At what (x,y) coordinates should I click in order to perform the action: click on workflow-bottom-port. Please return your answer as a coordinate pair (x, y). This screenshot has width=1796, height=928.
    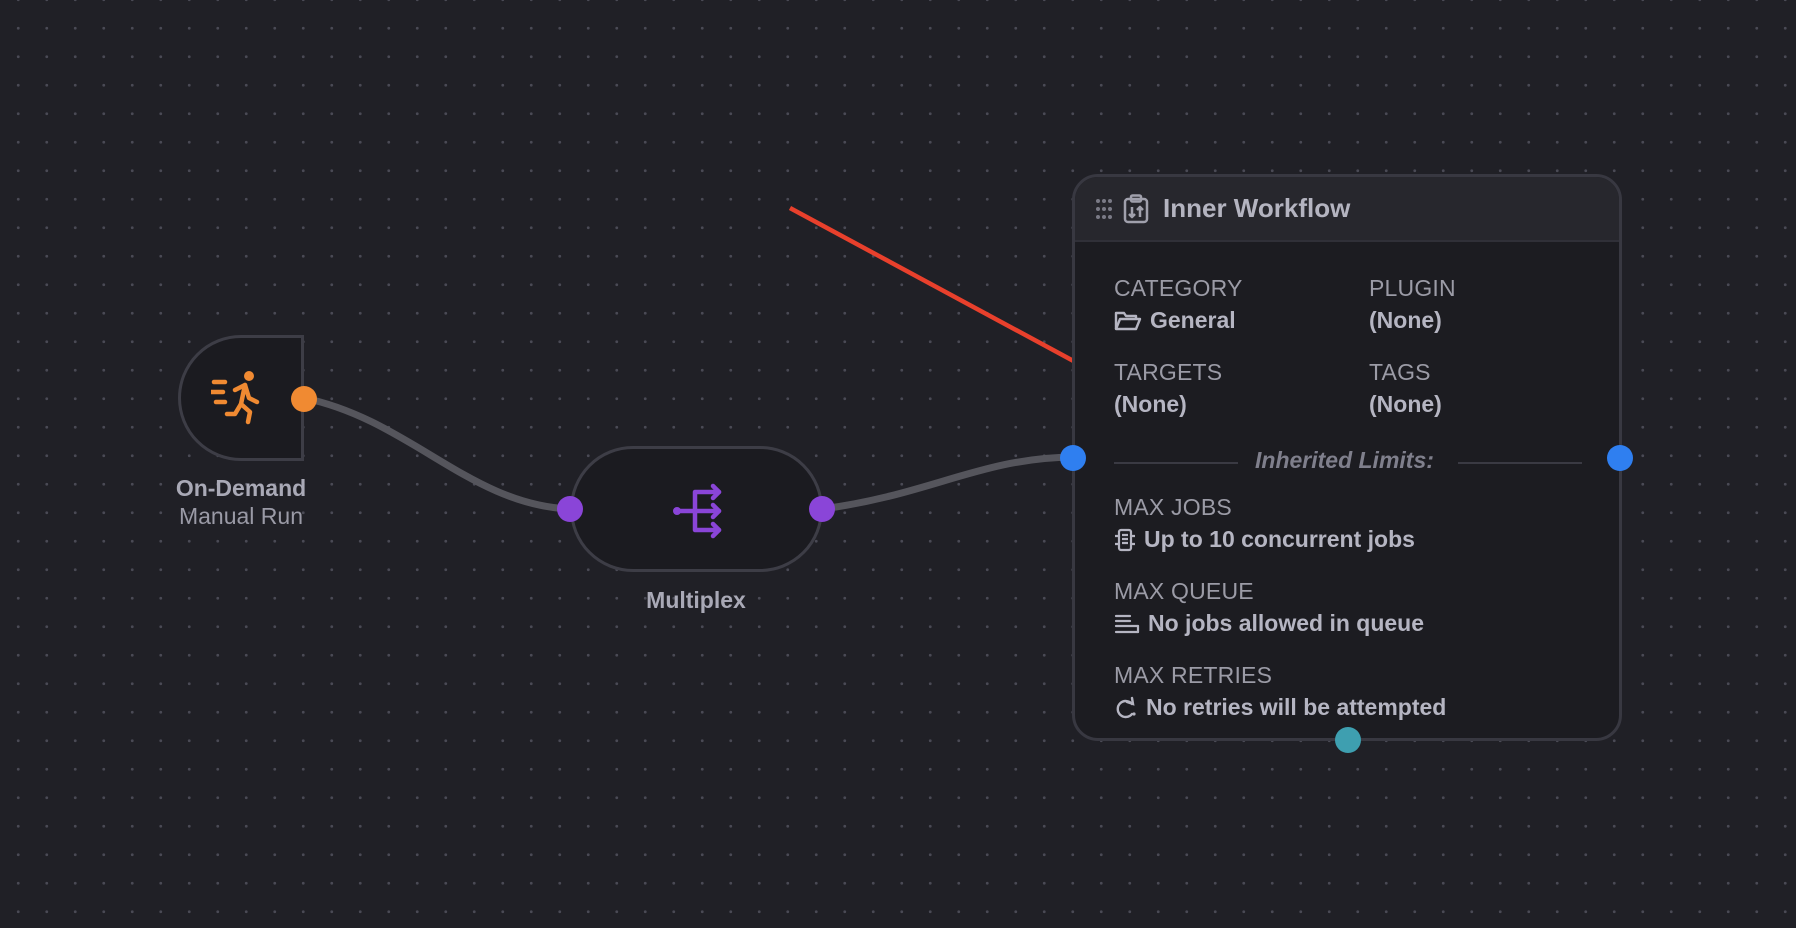
    Looking at the image, I should click on (1348, 740).